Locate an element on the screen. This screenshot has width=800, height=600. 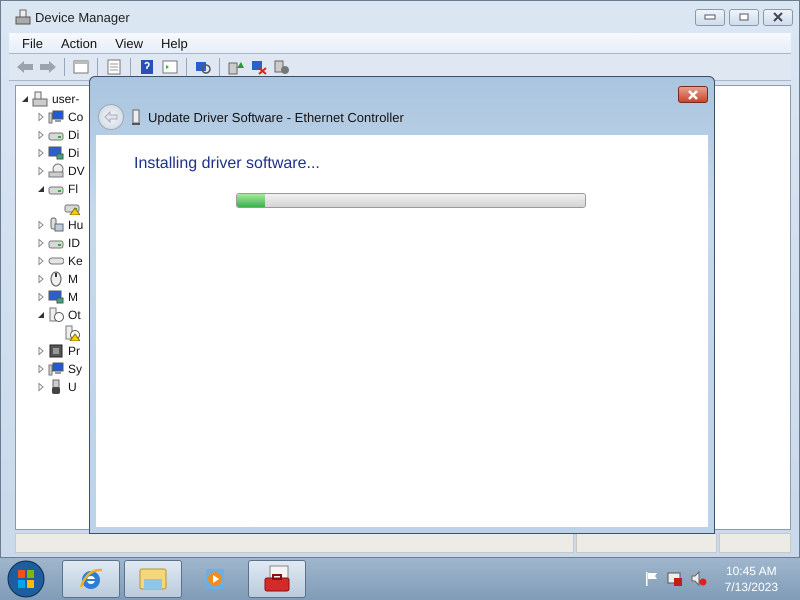
tree-item: Fl is located at coordinates (73, 189).